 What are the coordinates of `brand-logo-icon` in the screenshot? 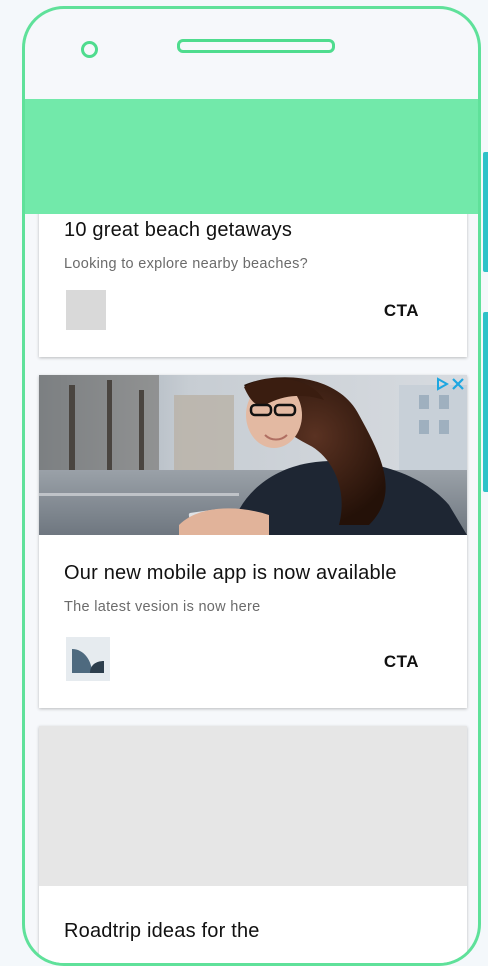 It's located at (88, 659).